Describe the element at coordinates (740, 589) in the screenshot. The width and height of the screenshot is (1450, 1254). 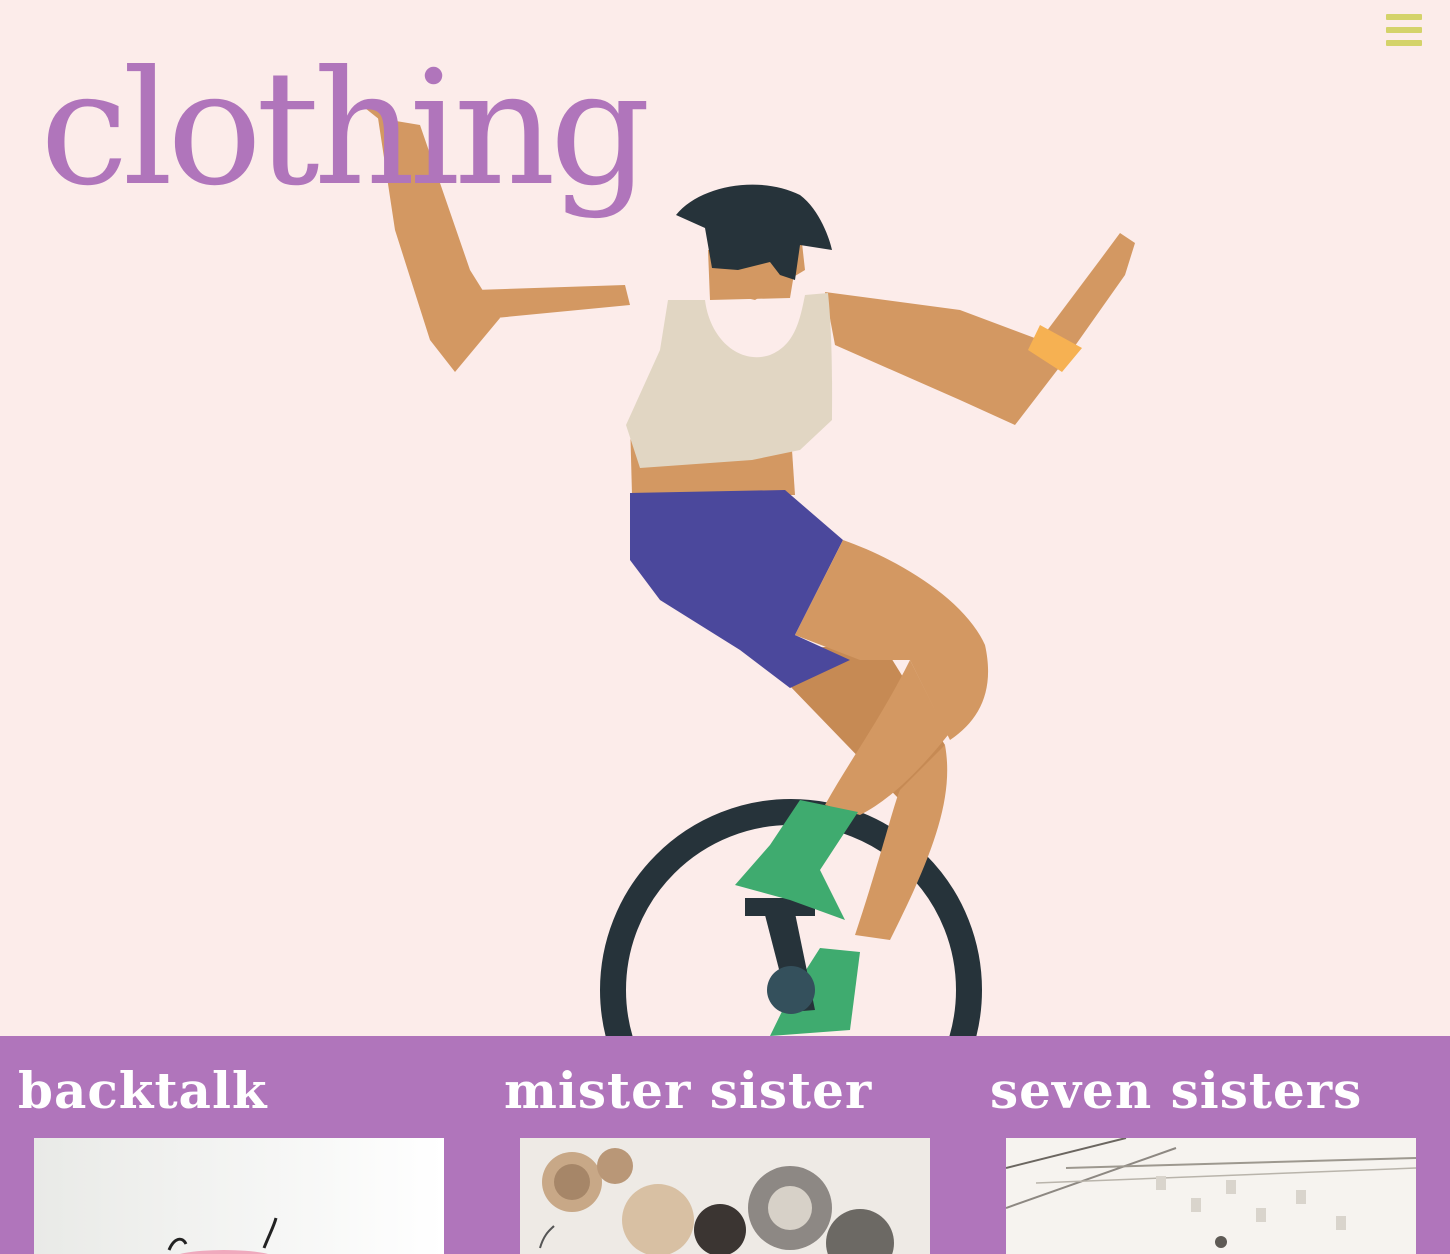
I see `rider-shorts` at that location.